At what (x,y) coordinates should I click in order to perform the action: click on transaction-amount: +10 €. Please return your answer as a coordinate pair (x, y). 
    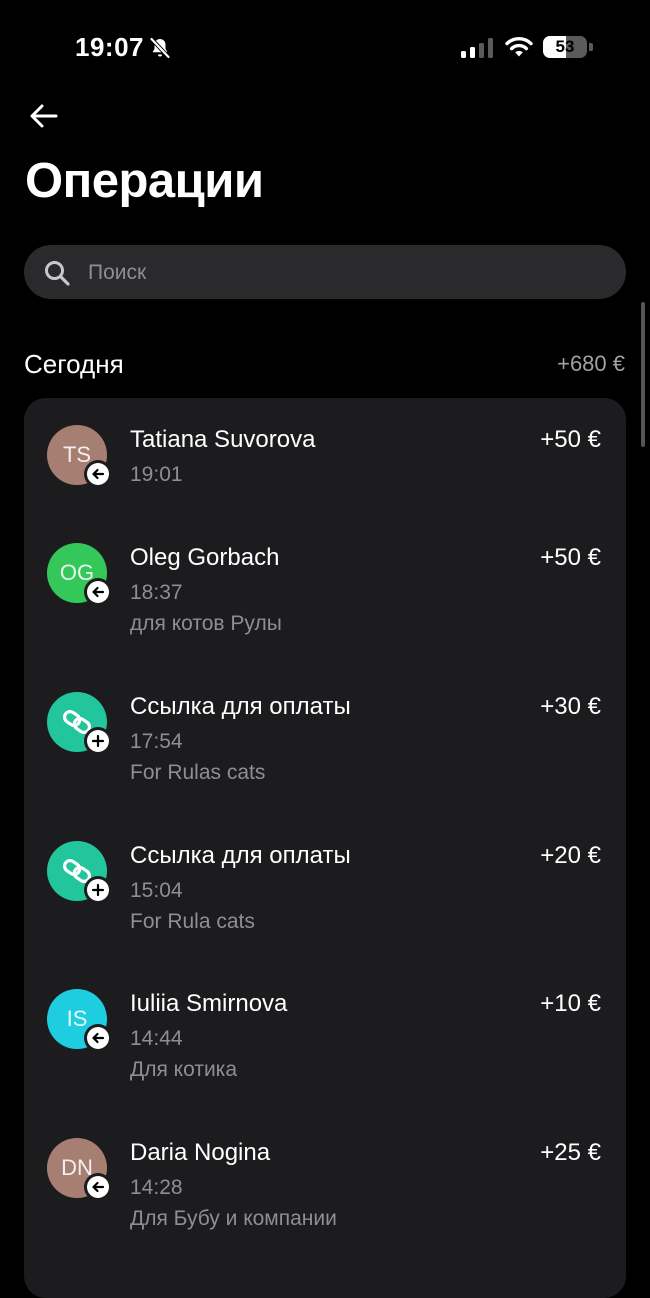
    Looking at the image, I should click on (570, 1003).